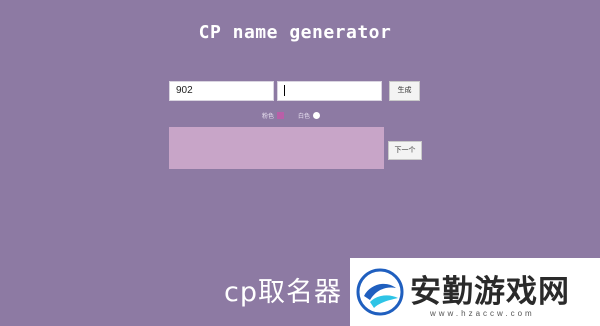  What do you see at coordinates (317, 115) in the screenshot?
I see `white-circle-icon` at bounding box center [317, 115].